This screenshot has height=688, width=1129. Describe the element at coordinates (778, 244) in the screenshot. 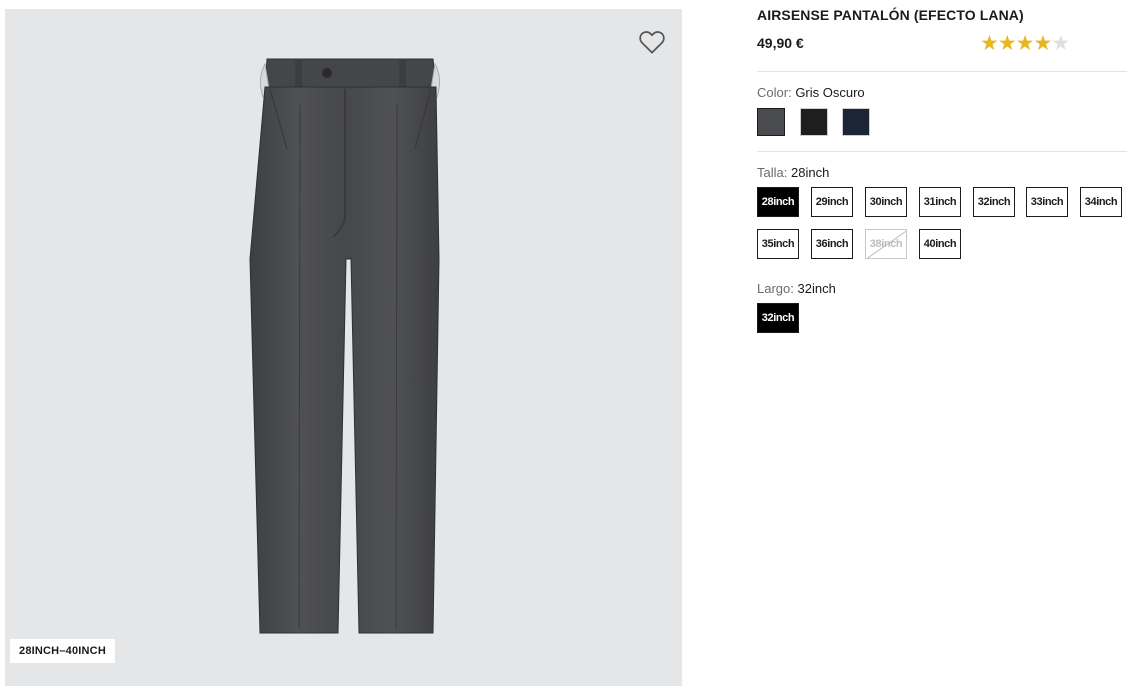

I see `size-button-35inch: 35inch` at that location.